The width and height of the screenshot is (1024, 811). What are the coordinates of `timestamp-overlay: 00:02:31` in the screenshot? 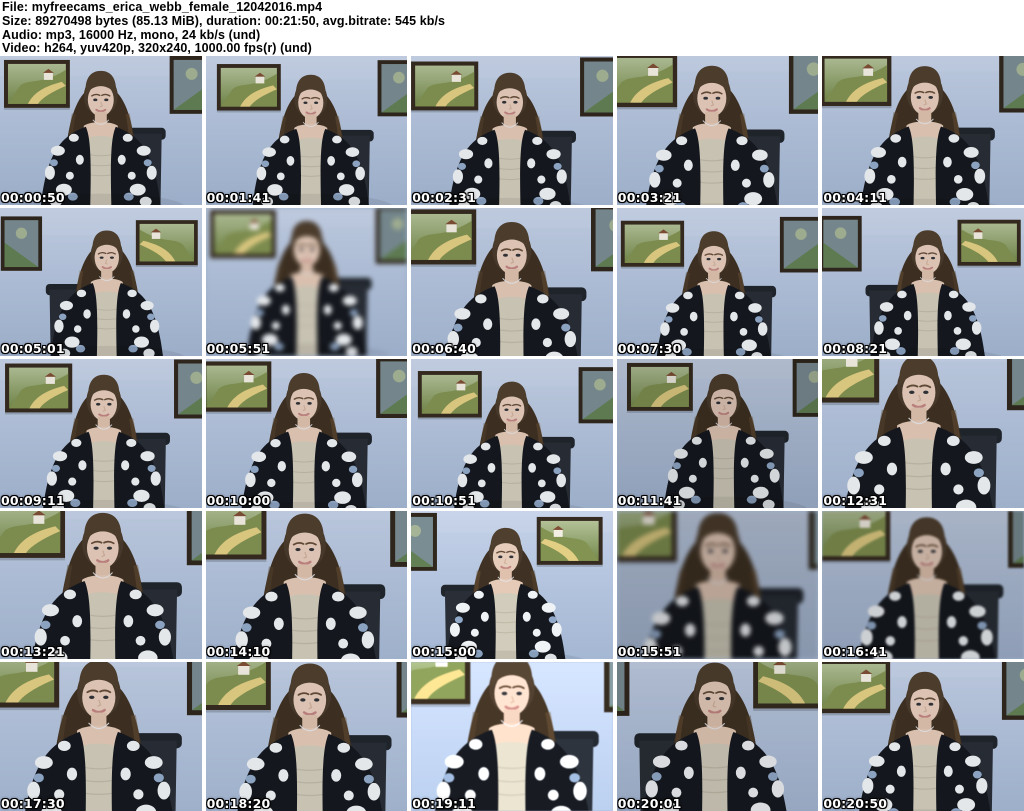 It's located at (444, 197).